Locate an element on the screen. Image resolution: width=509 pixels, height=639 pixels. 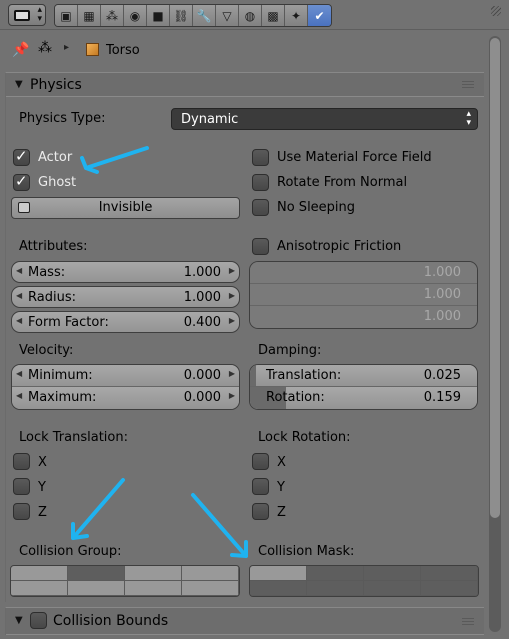
tab-world: ◉ is located at coordinates (135, 15).